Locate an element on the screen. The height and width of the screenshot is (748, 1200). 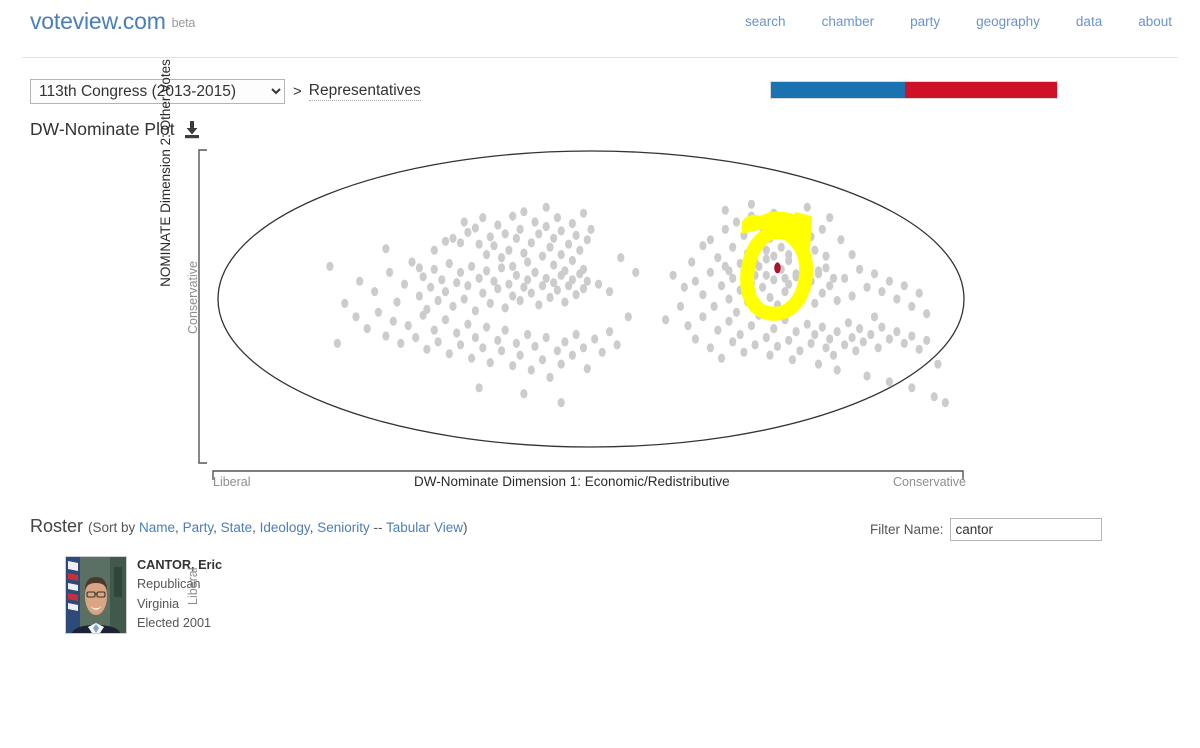
breadcrumb-chamber-link: Representatives is located at coordinates (364, 91).